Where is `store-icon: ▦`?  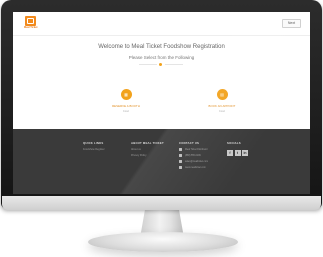
store-icon: ▦ is located at coordinates (126, 94).